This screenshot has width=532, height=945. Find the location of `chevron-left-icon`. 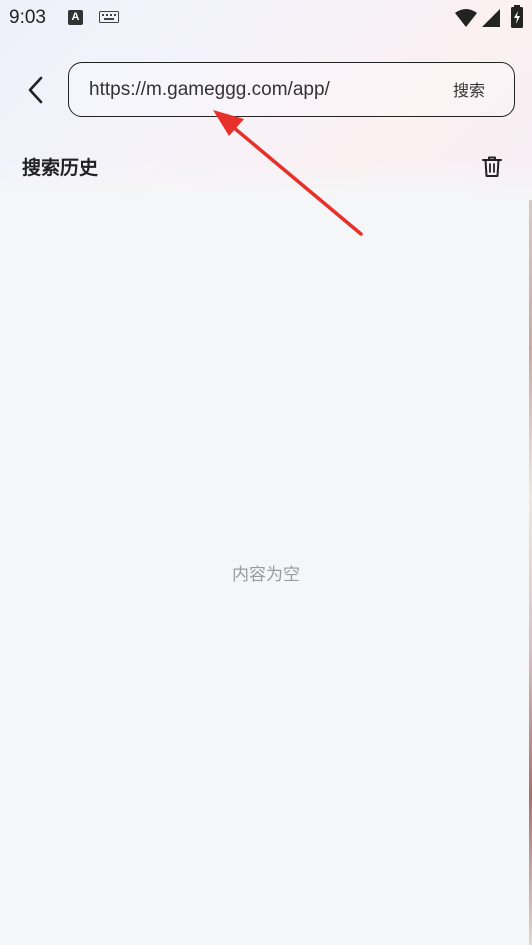

chevron-left-icon is located at coordinates (35, 90).